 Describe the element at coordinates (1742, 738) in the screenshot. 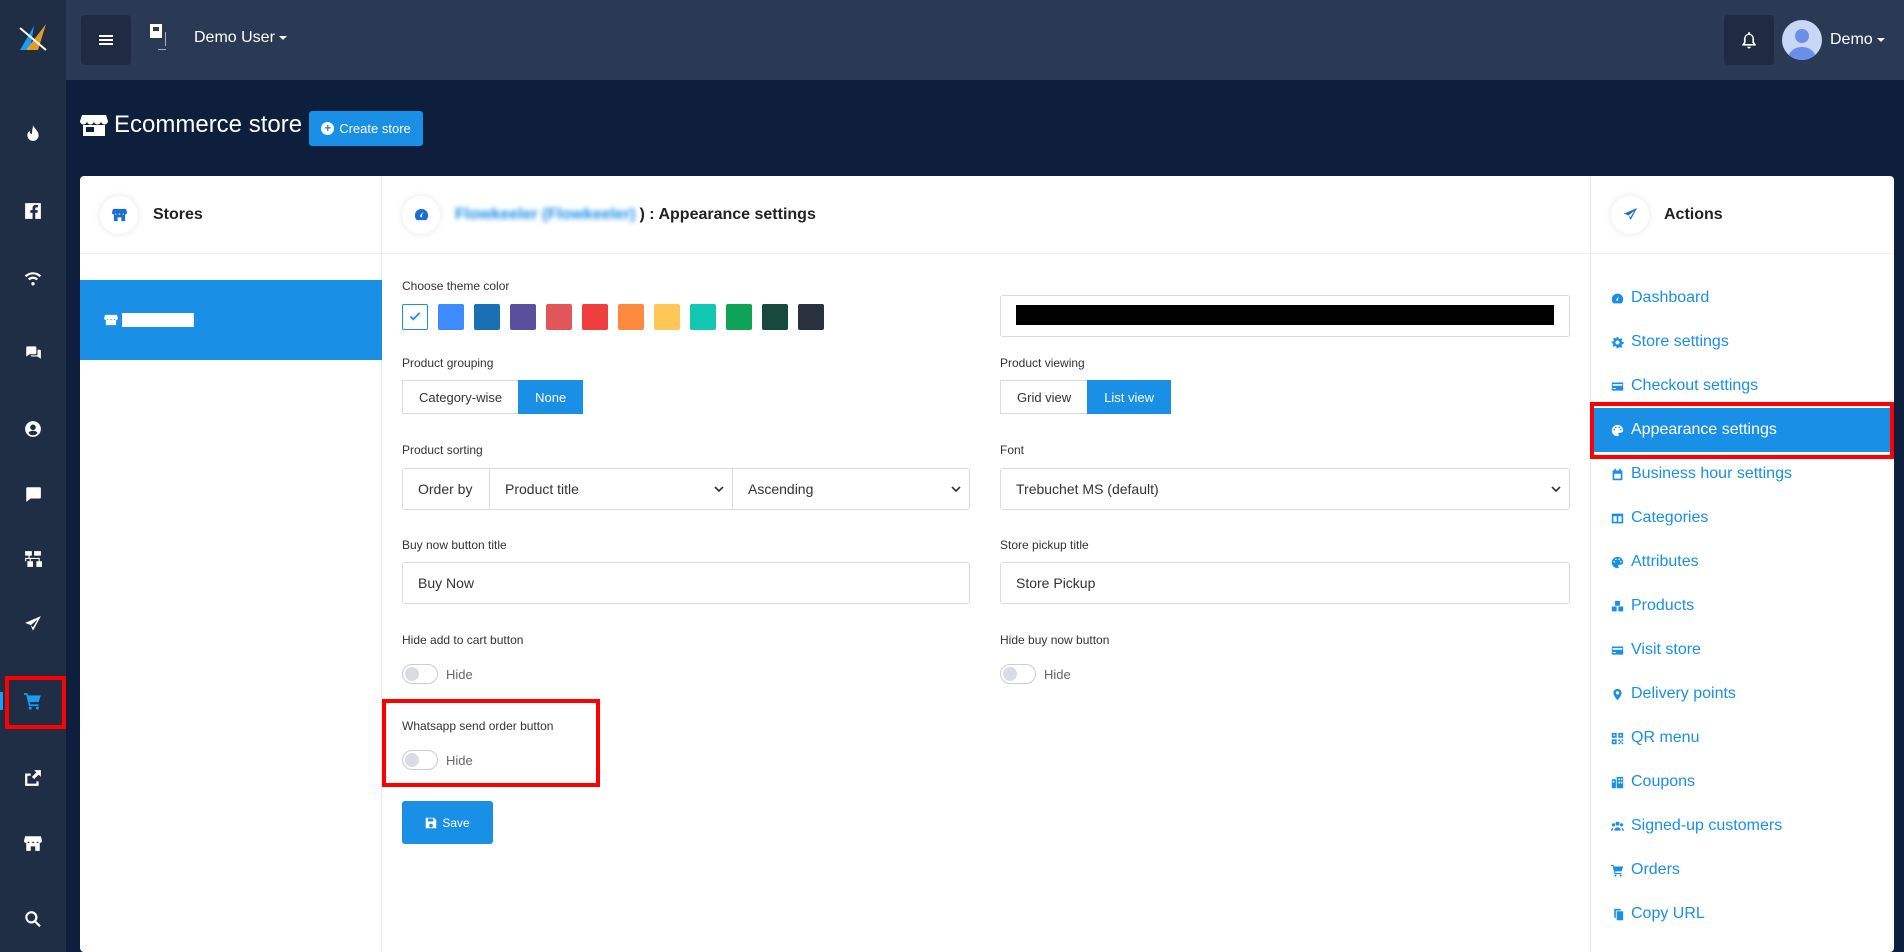

I see `action-item-qr-menu: QR menu` at that location.